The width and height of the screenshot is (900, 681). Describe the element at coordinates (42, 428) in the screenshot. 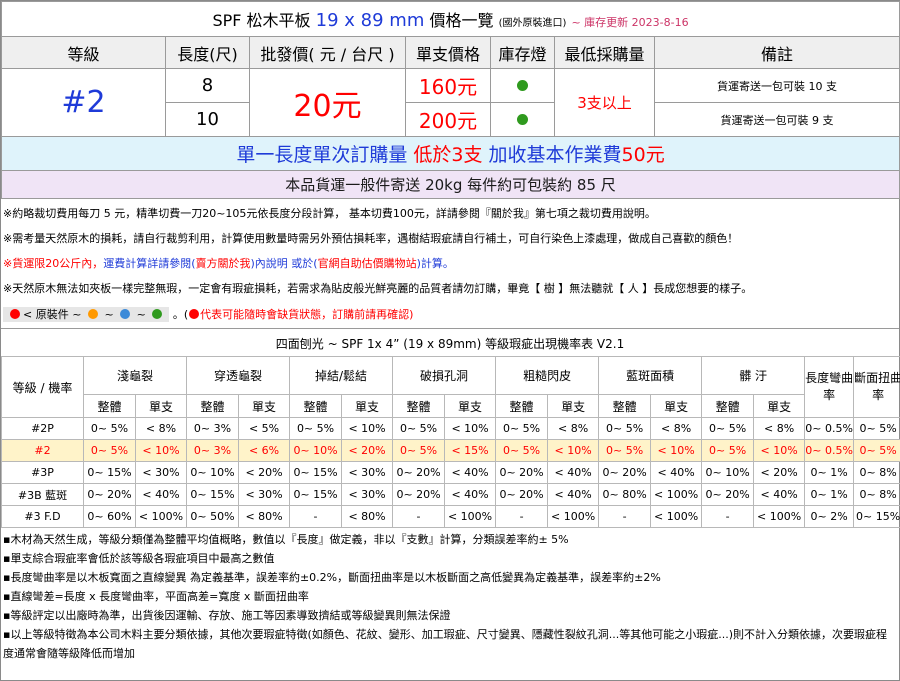

I see `defect-grade: #2P` at that location.